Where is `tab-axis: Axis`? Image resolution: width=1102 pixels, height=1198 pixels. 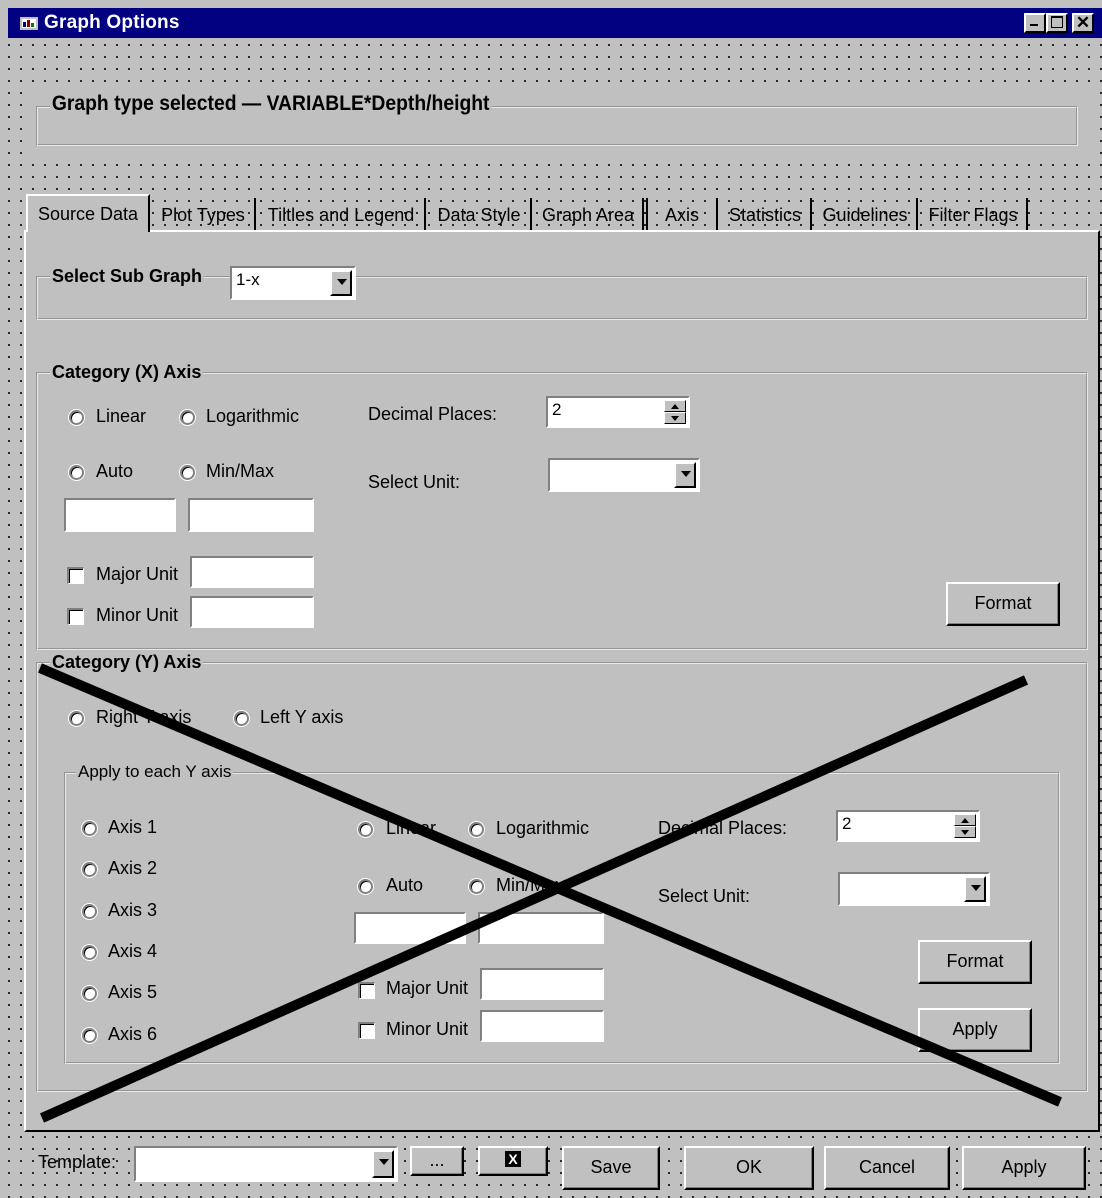
tab-axis: Axis is located at coordinates (682, 215).